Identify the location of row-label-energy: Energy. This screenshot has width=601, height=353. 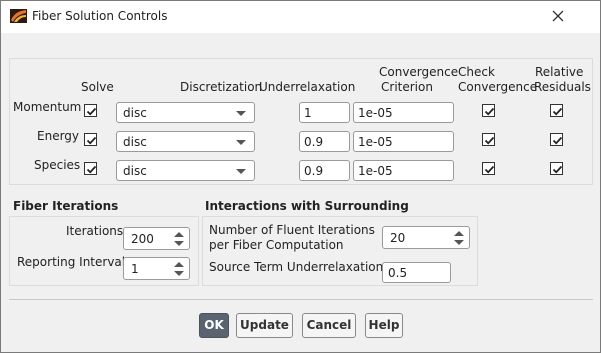
(58, 136).